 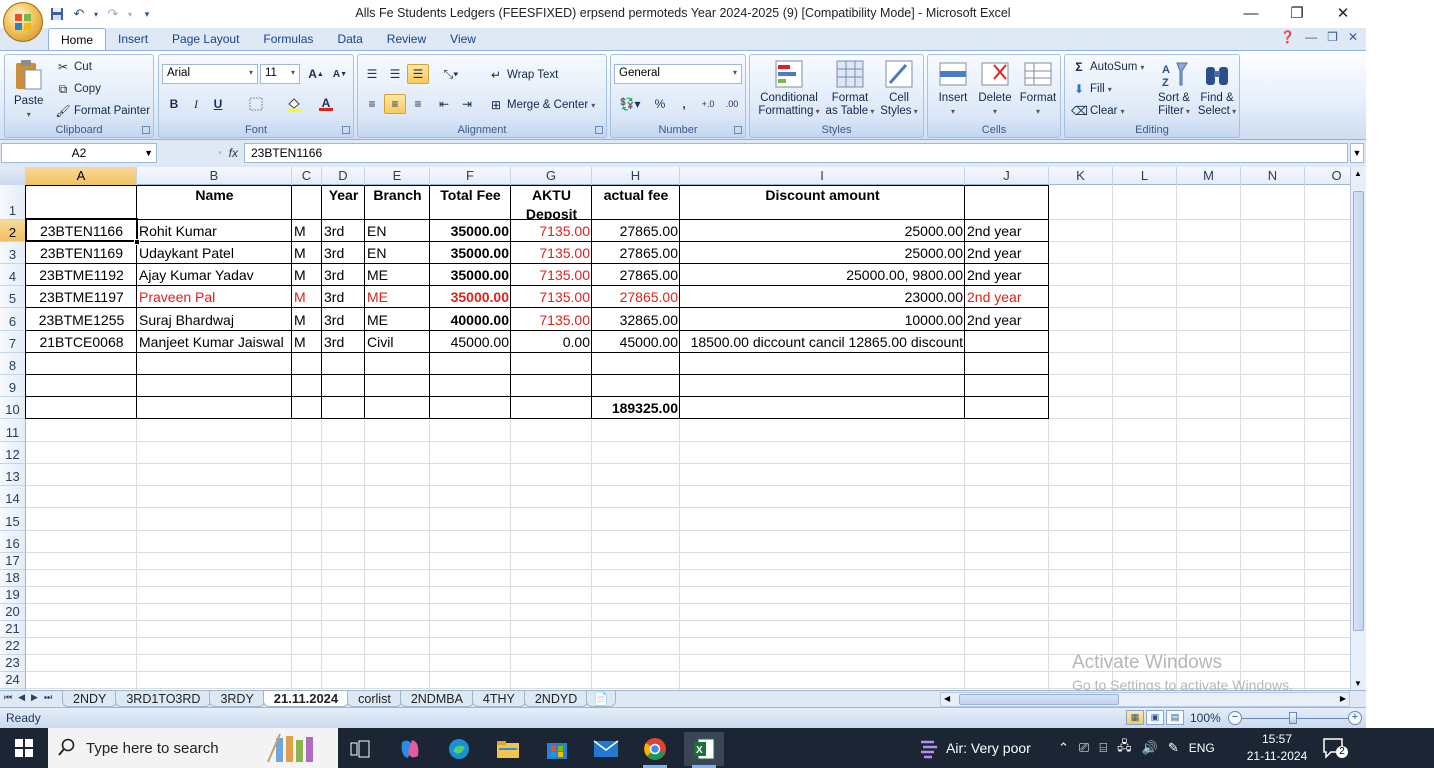 I want to click on row-header-3: 3, so click(x=13, y=253).